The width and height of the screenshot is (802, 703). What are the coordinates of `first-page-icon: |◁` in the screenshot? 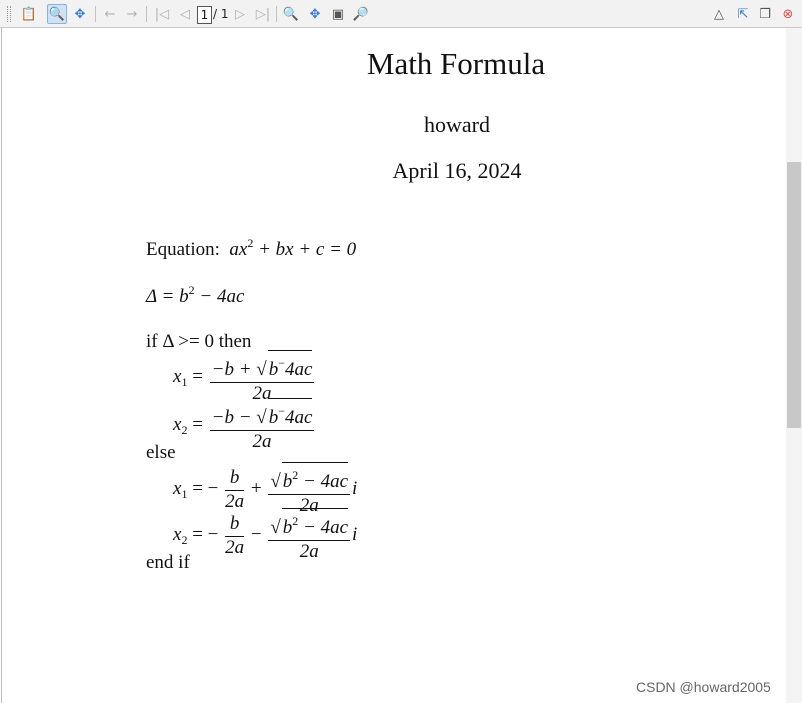 It's located at (162, 14).